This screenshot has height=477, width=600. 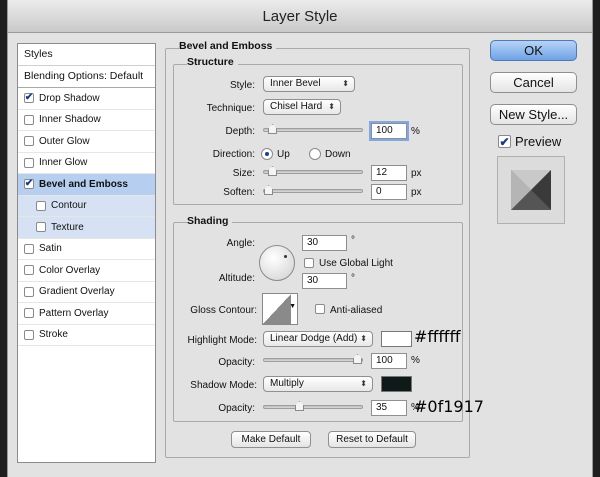 What do you see at coordinates (338, 154) in the screenshot?
I see `direction-down-label: Down` at bounding box center [338, 154].